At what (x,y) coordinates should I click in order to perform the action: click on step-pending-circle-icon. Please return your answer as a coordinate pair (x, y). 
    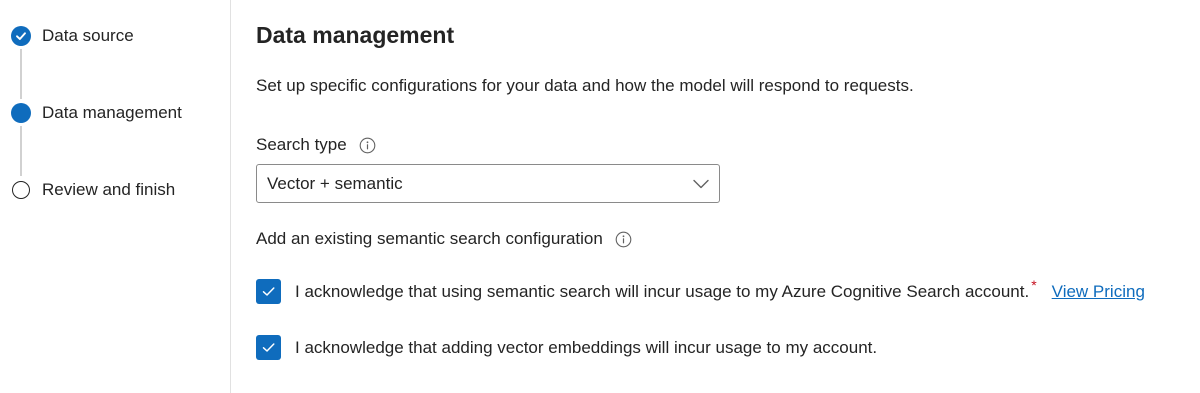
    Looking at the image, I should click on (21, 190).